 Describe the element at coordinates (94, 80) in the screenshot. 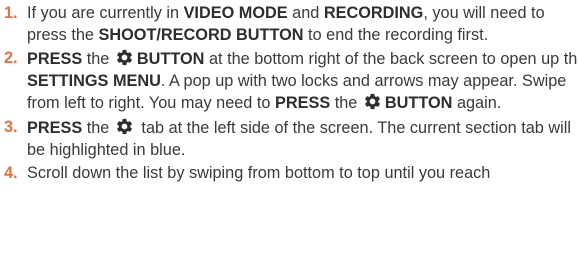

I see `settings-menu-label: SETTINGS MENU` at that location.